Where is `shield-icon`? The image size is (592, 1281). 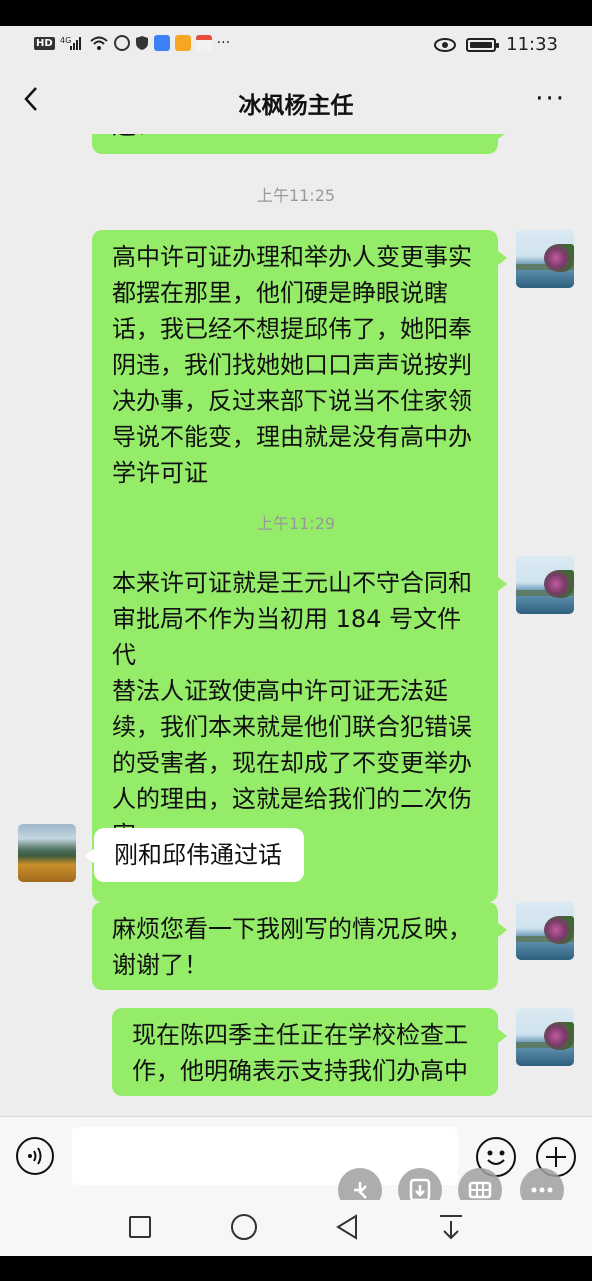 shield-icon is located at coordinates (141, 43).